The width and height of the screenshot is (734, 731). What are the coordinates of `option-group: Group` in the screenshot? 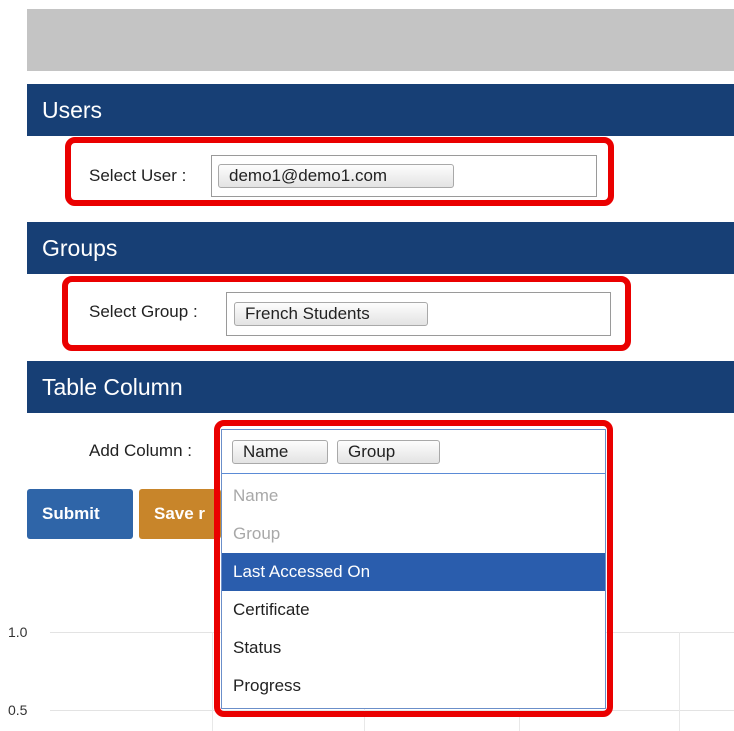 It's located at (257, 533).